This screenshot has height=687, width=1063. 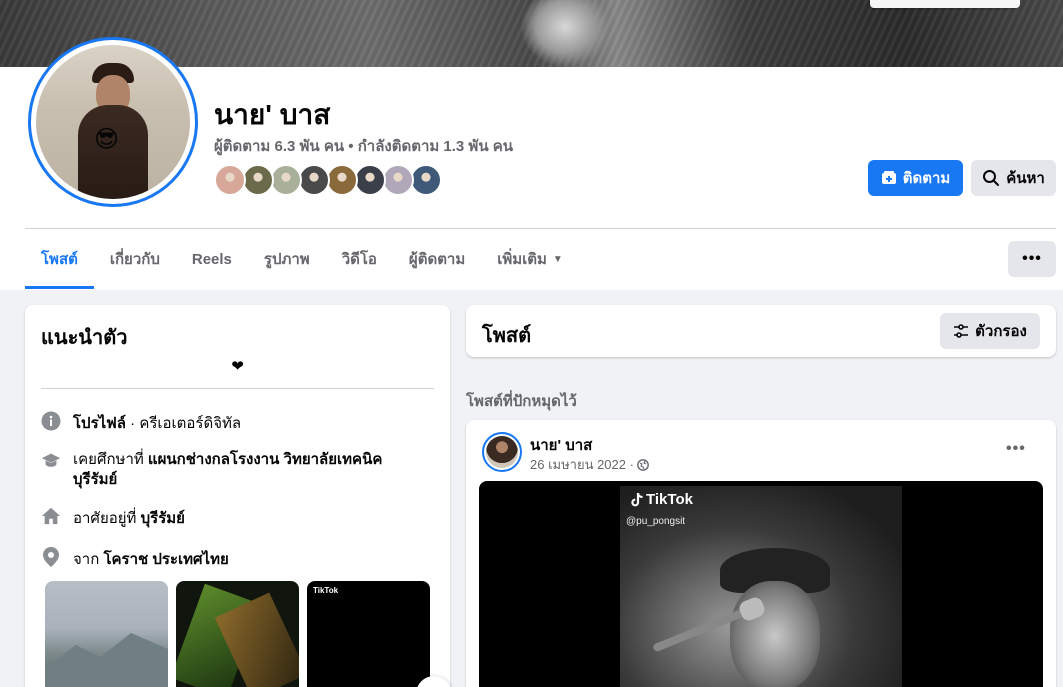 What do you see at coordinates (926, 178) in the screenshot?
I see `follow-label: ติดตาม` at bounding box center [926, 178].